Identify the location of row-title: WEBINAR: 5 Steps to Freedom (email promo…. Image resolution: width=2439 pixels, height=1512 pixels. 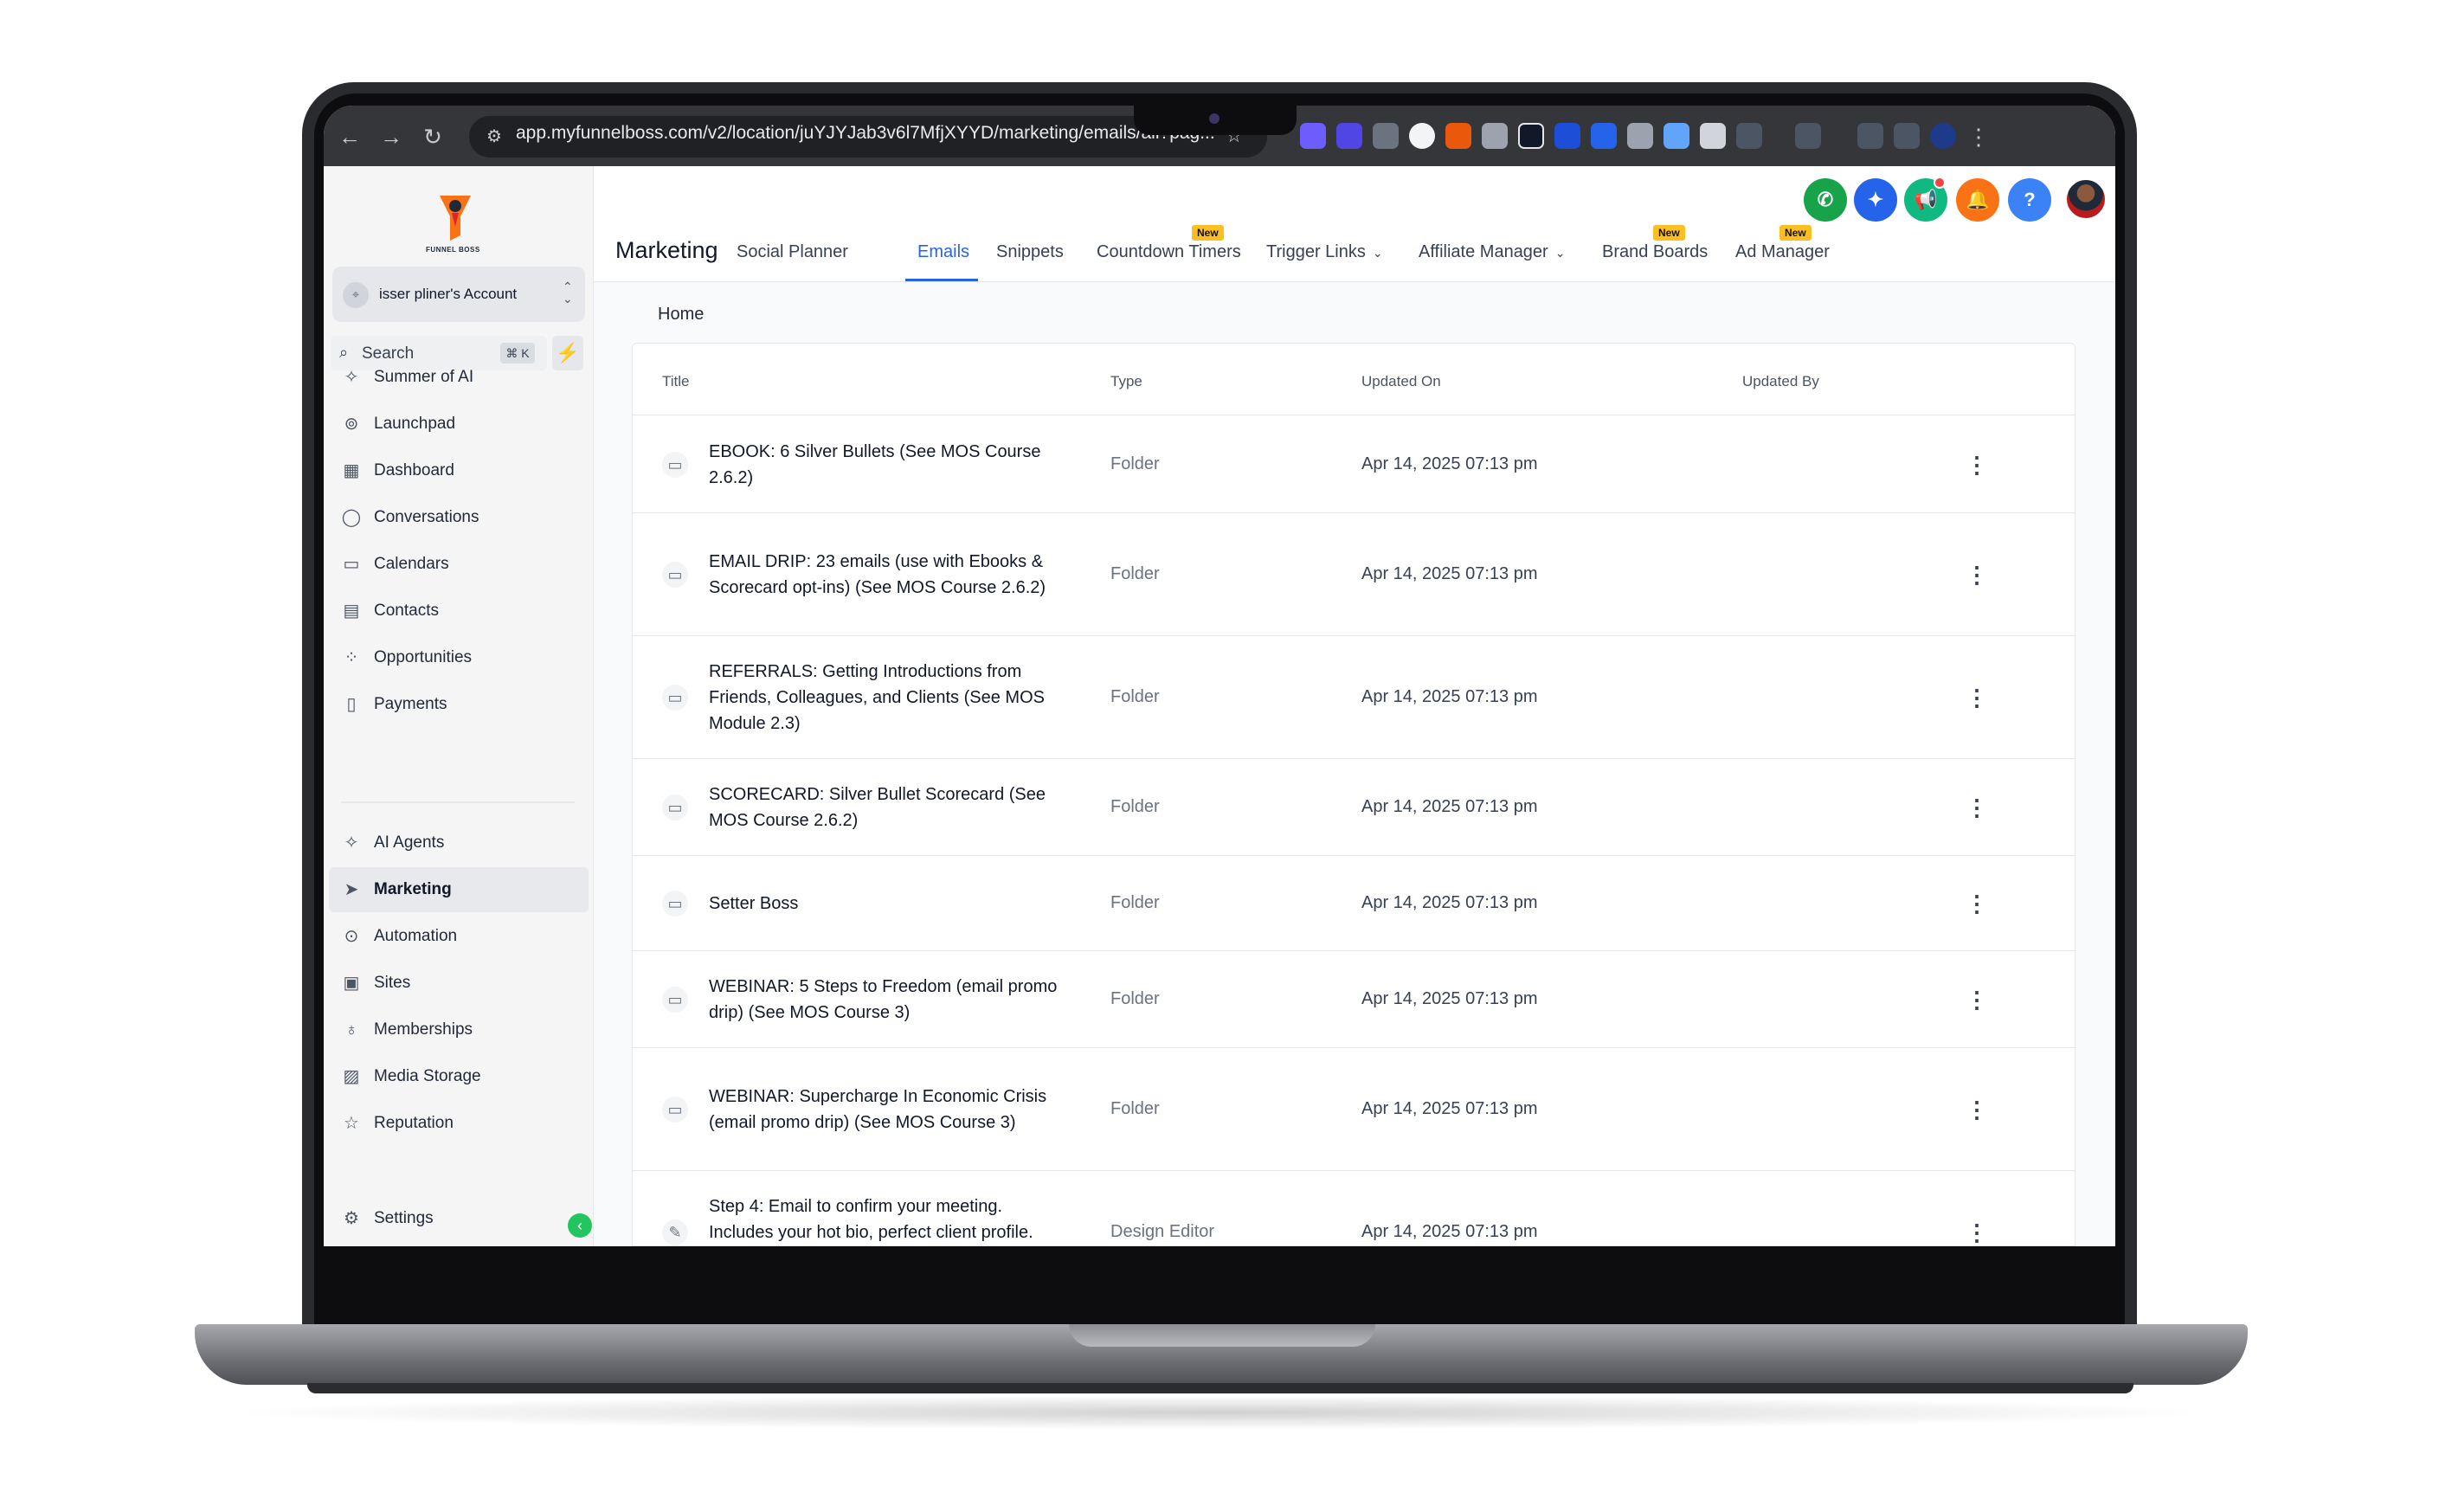
(890, 1000).